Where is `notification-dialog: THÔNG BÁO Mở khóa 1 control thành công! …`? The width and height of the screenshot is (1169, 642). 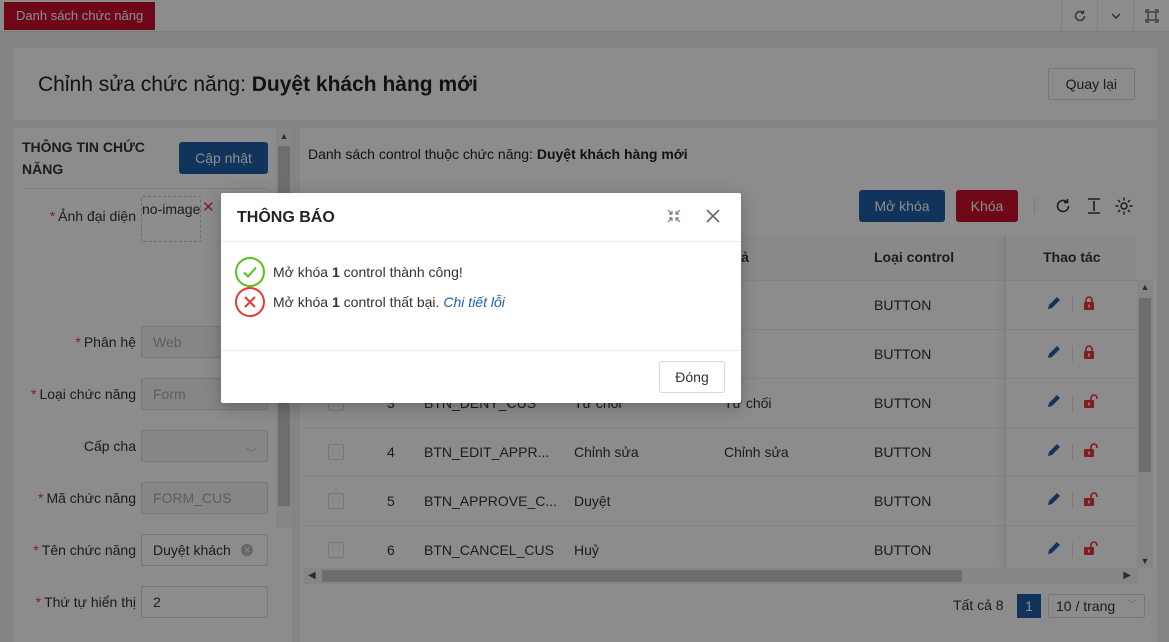 notification-dialog: THÔNG BÁO Mở khóa 1 control thành công! … is located at coordinates (481, 298).